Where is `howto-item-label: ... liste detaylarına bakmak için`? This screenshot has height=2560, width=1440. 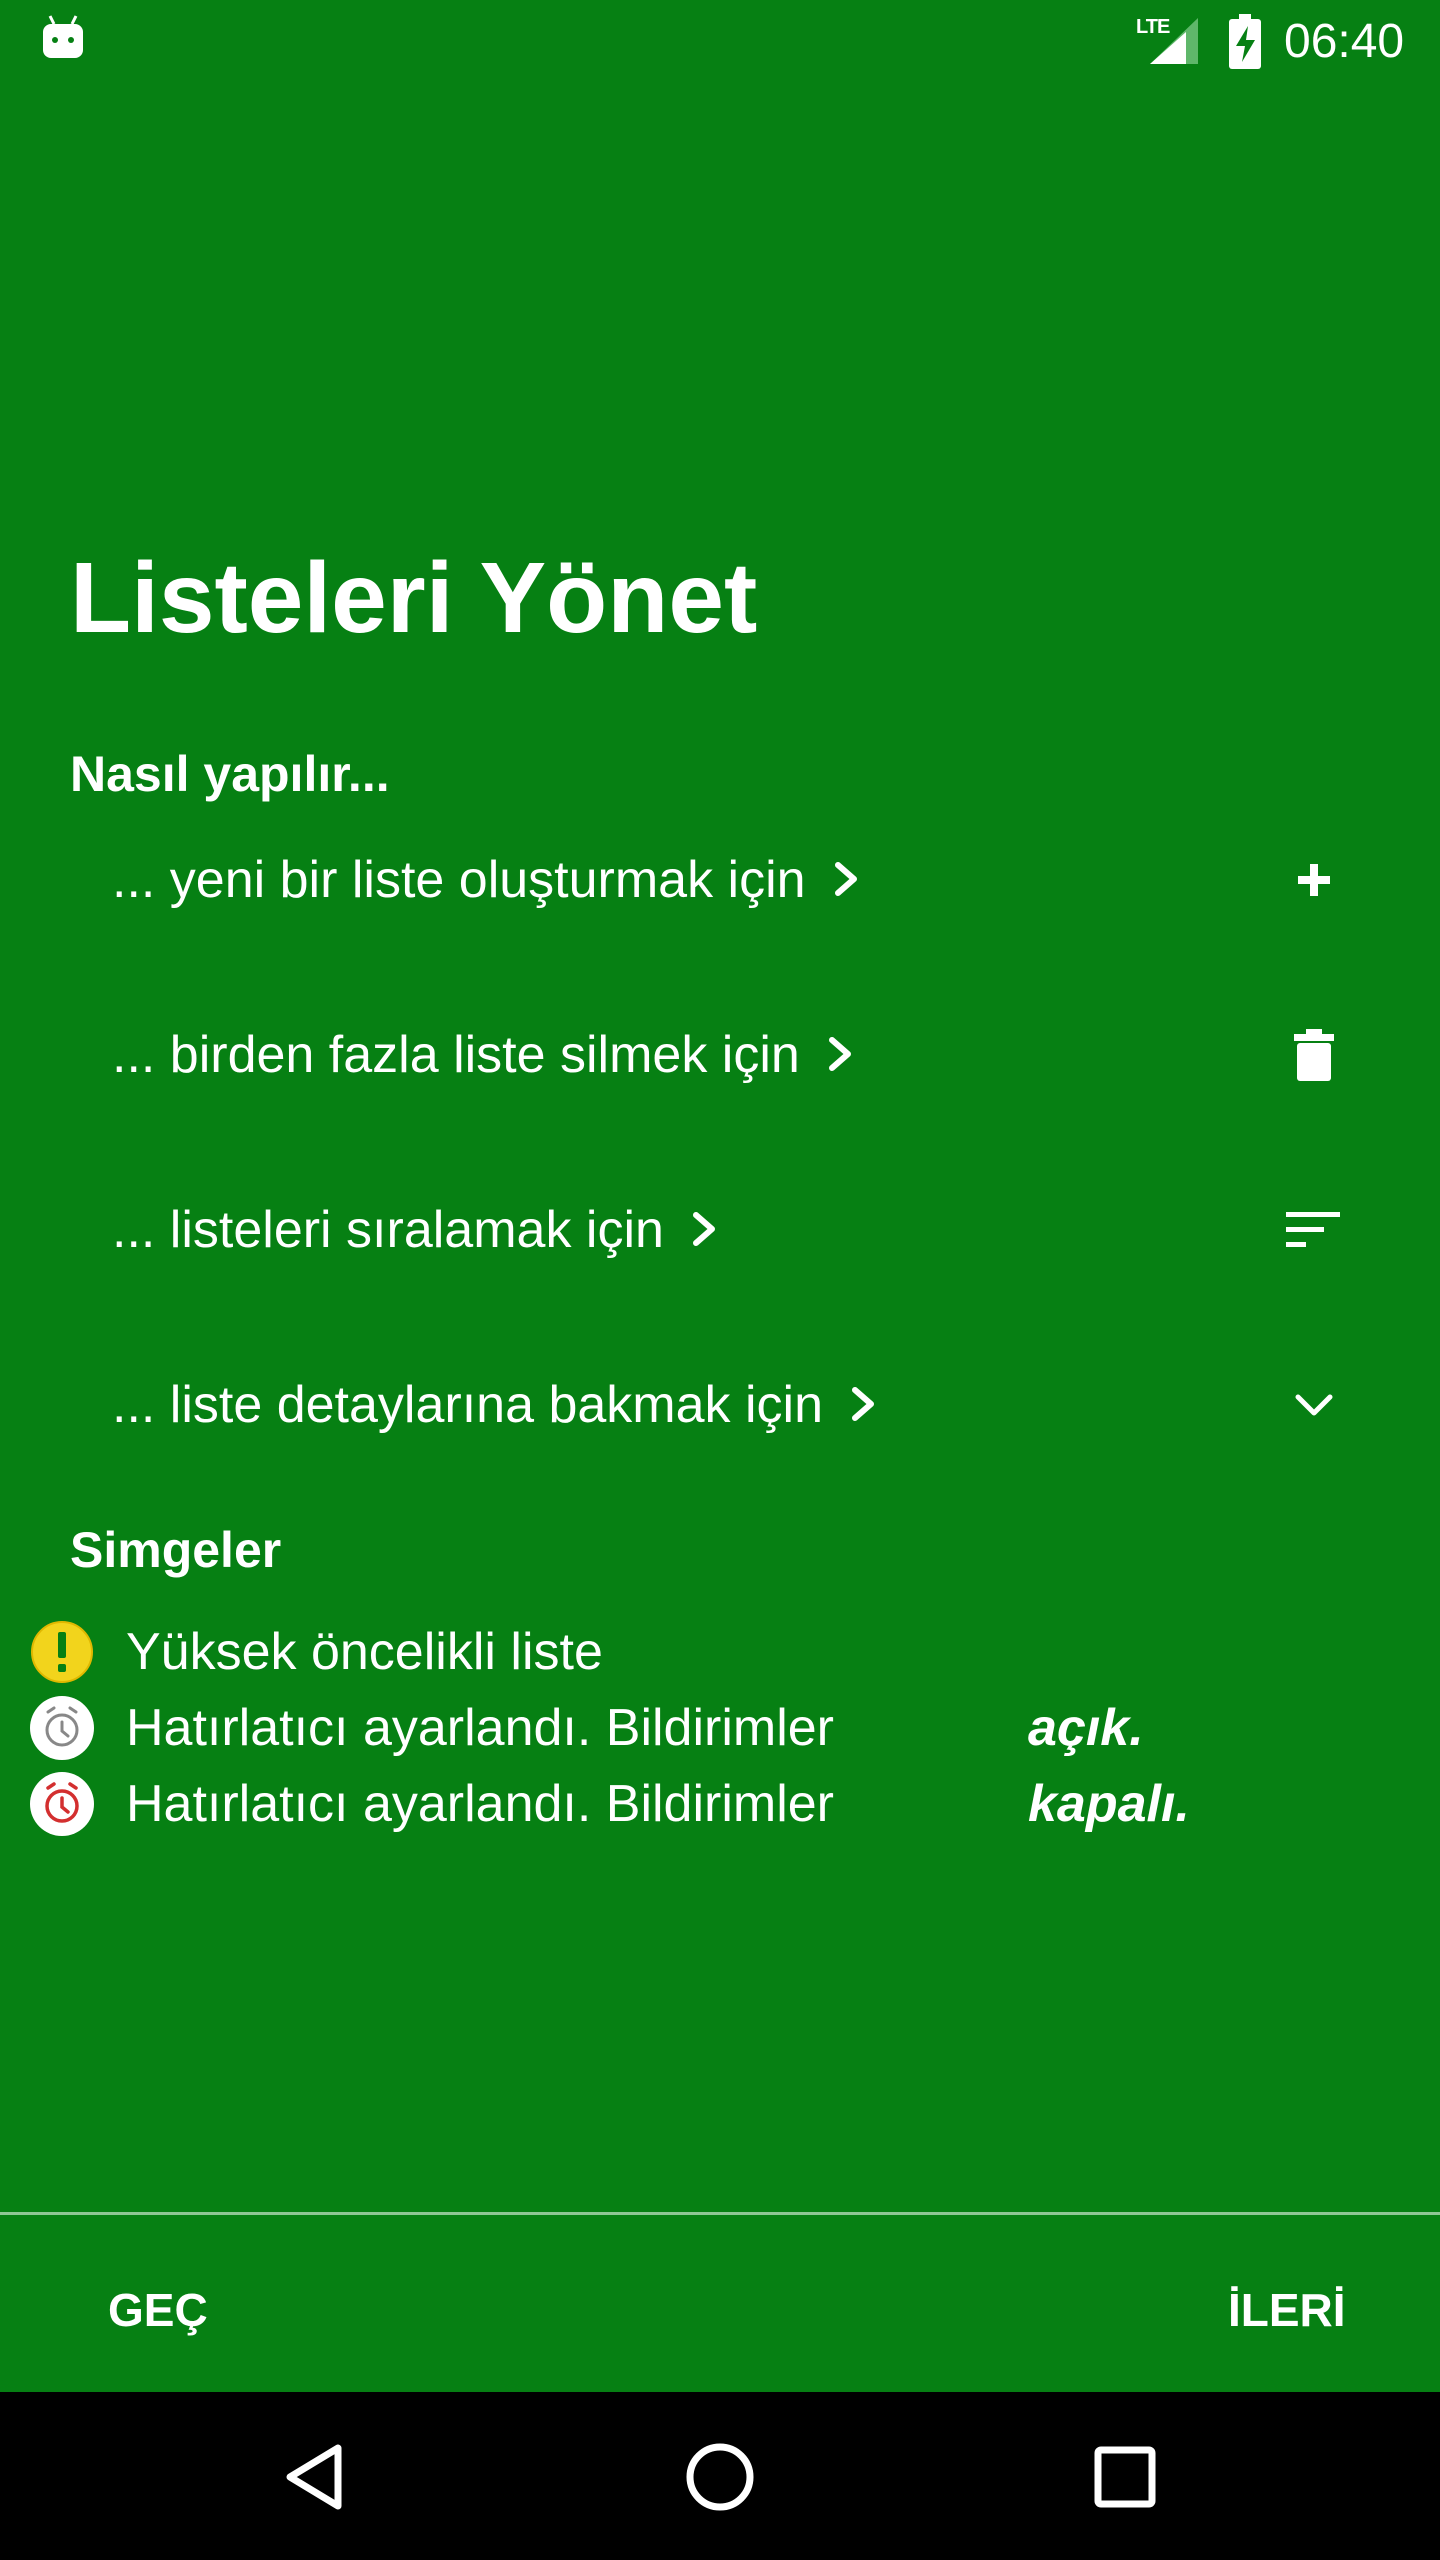 howto-item-label: ... liste detaylarına bakmak için is located at coordinates (467, 1405).